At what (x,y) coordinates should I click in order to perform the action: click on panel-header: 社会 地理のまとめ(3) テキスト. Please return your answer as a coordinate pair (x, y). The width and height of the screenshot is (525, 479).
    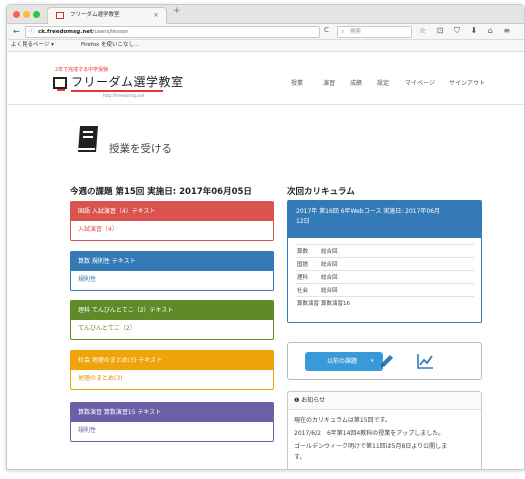
    Looking at the image, I should click on (172, 360).